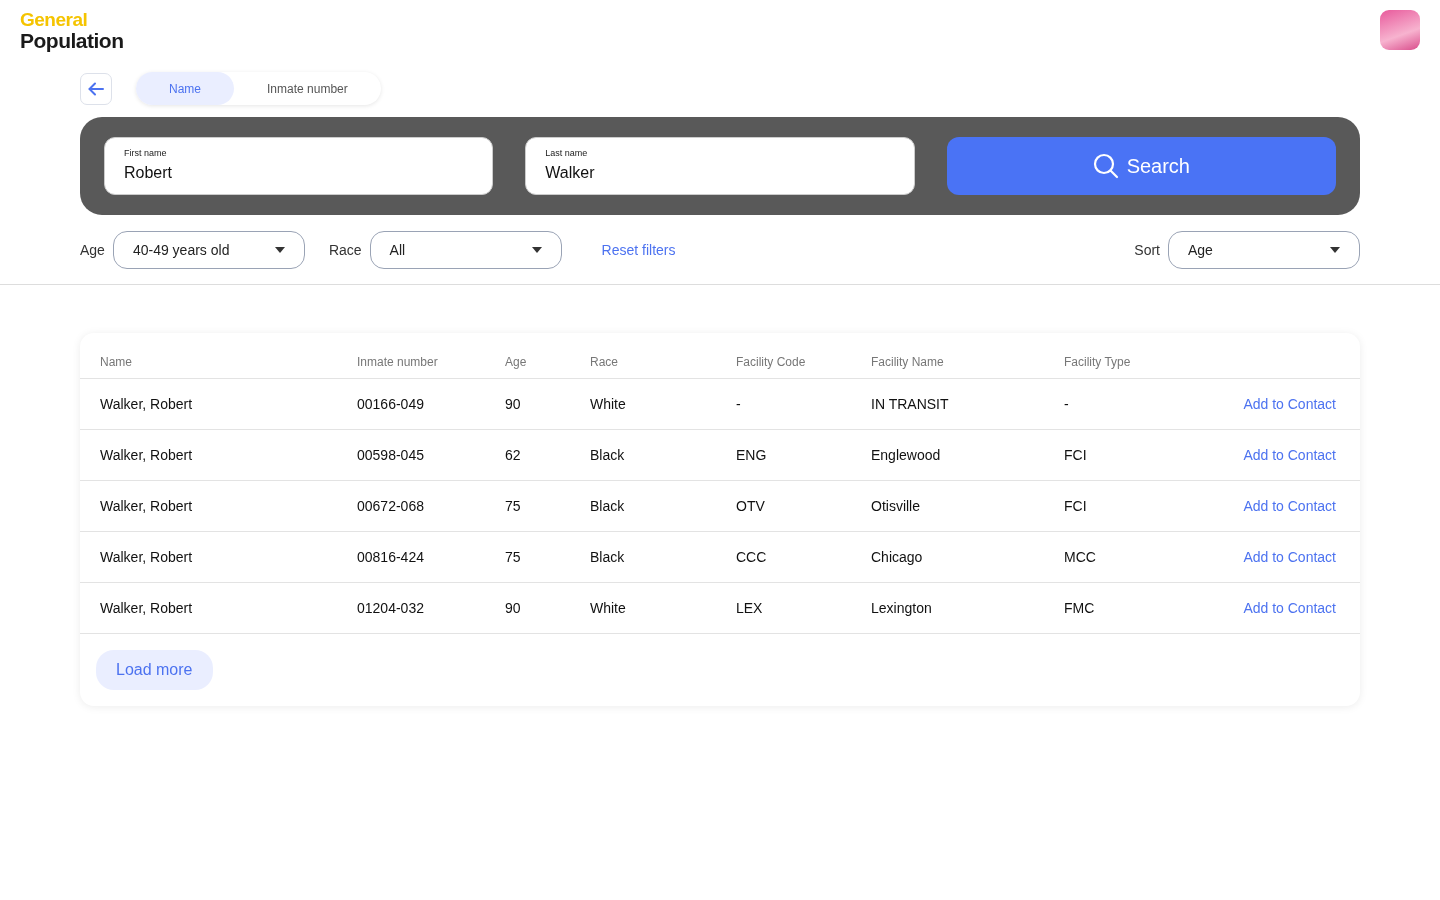 The image size is (1440, 900). Describe the element at coordinates (967, 455) in the screenshot. I see `table-cell: Englewood` at that location.